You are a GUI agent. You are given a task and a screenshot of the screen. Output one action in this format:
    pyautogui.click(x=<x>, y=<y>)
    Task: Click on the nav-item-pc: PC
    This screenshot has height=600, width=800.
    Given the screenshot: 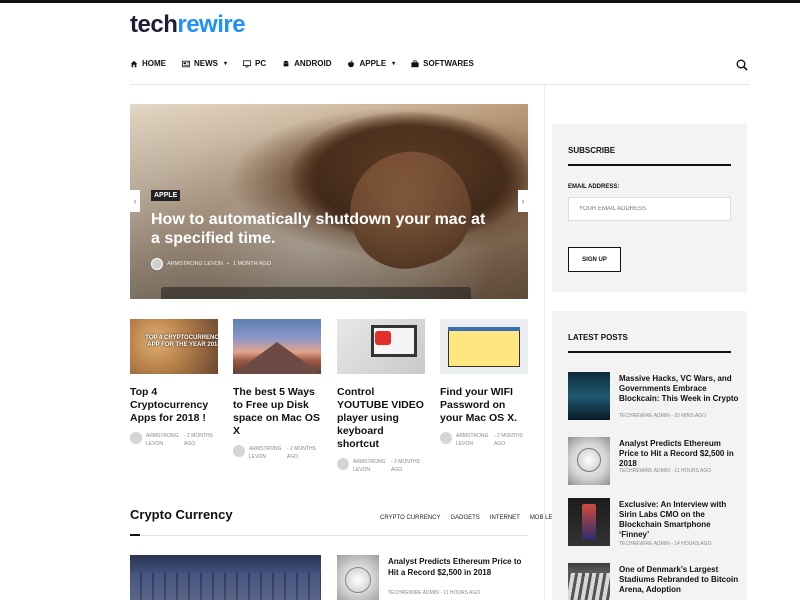 What is the action you would take?
    pyautogui.click(x=254, y=63)
    